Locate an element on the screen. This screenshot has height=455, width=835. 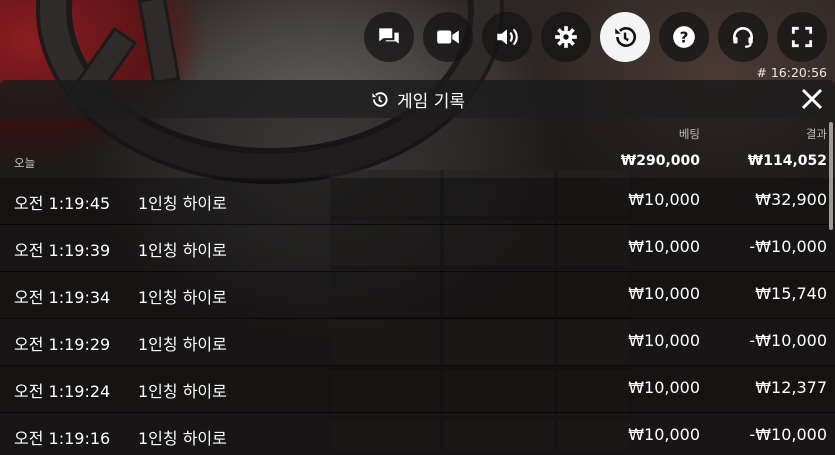
result-column-header: 결과 is located at coordinates (816, 134).